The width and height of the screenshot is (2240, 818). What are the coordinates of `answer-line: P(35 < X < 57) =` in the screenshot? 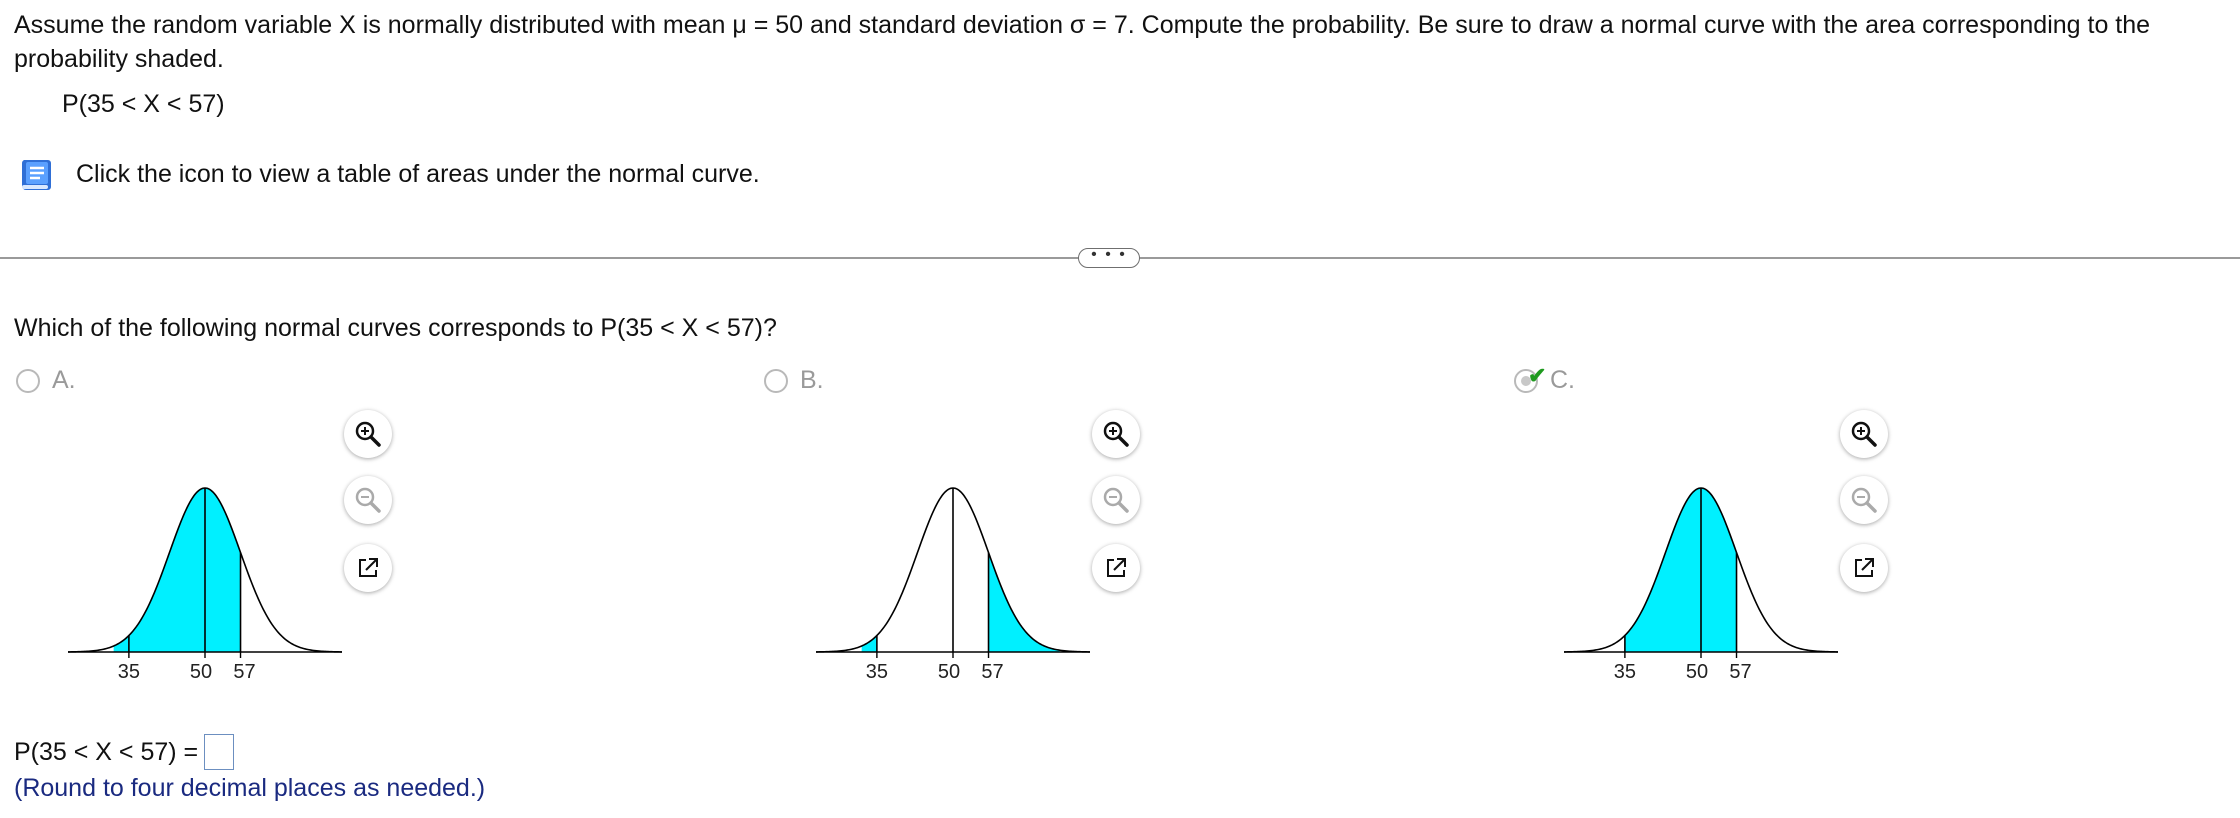 It's located at (124, 752).